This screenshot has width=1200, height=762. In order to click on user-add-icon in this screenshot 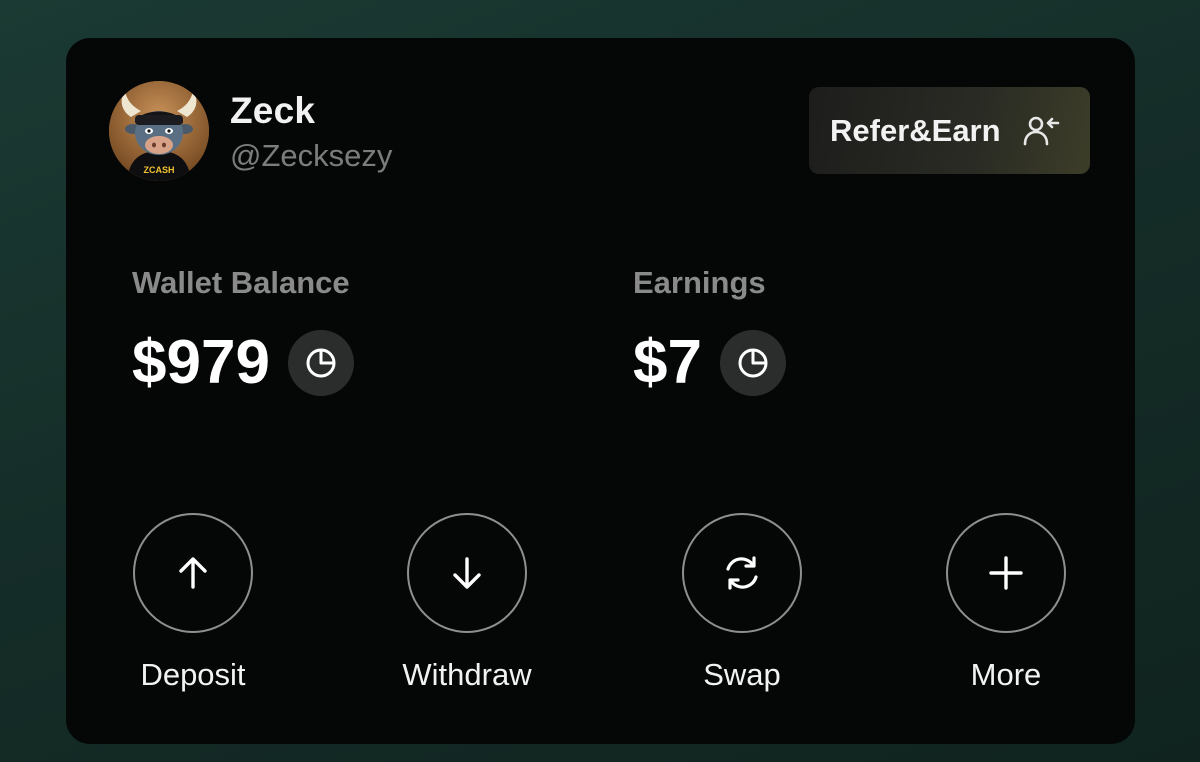, I will do `click(1041, 131)`.